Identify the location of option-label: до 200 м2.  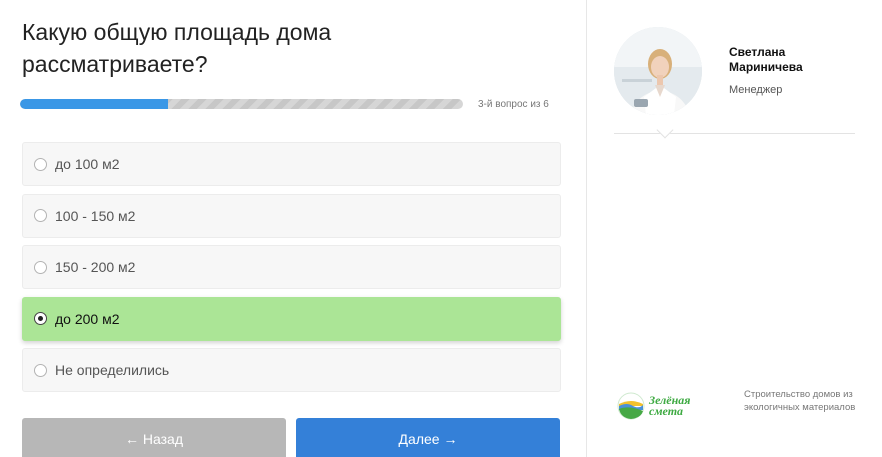
(87, 318).